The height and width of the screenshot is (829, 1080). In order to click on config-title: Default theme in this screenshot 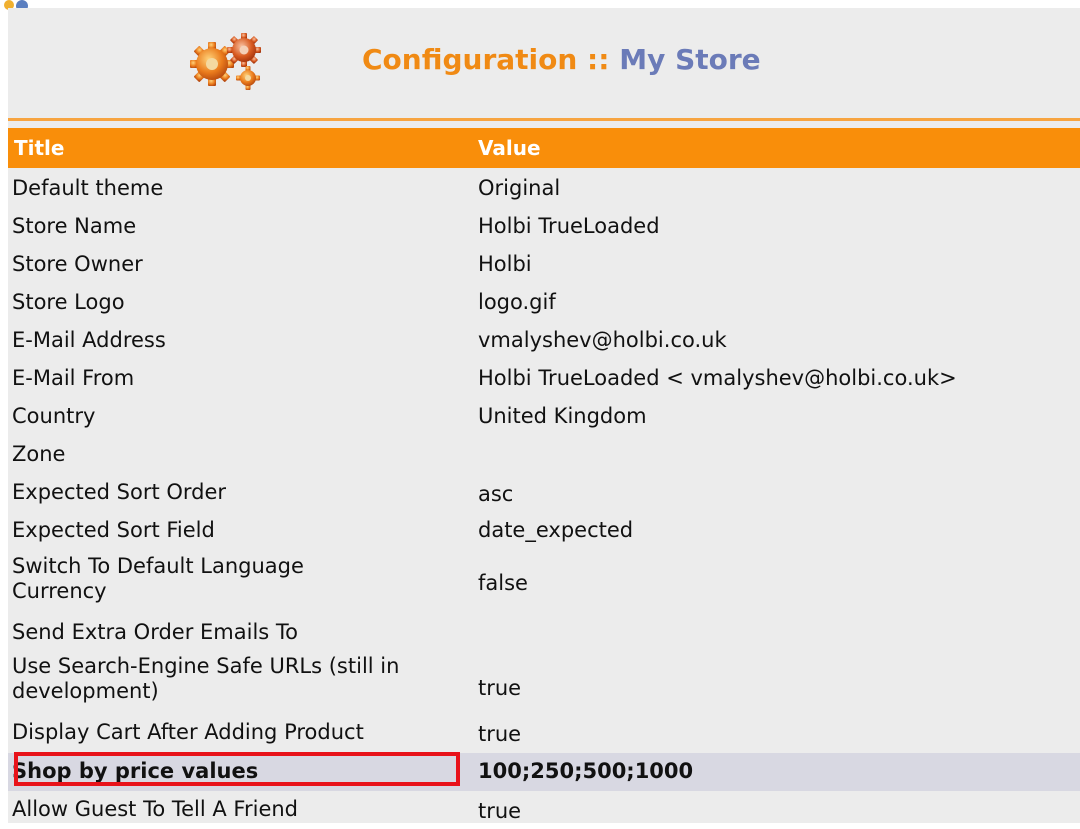, I will do `click(88, 188)`.